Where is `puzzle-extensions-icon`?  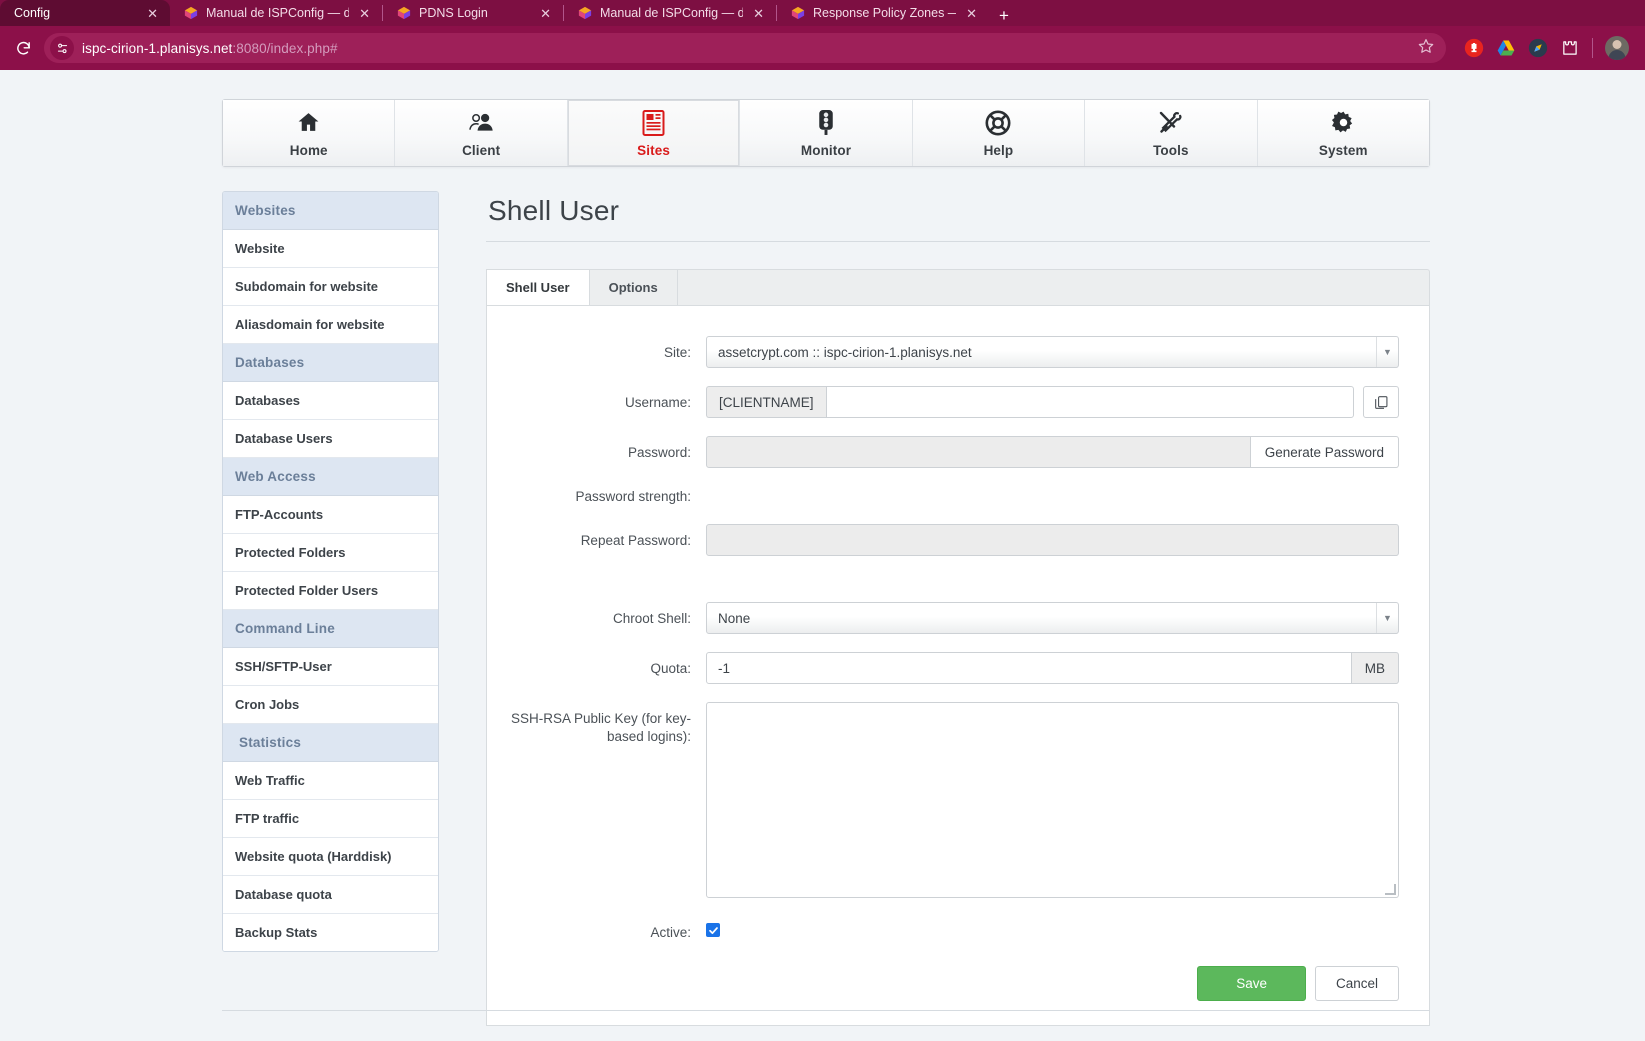
puzzle-extensions-icon is located at coordinates (1570, 48).